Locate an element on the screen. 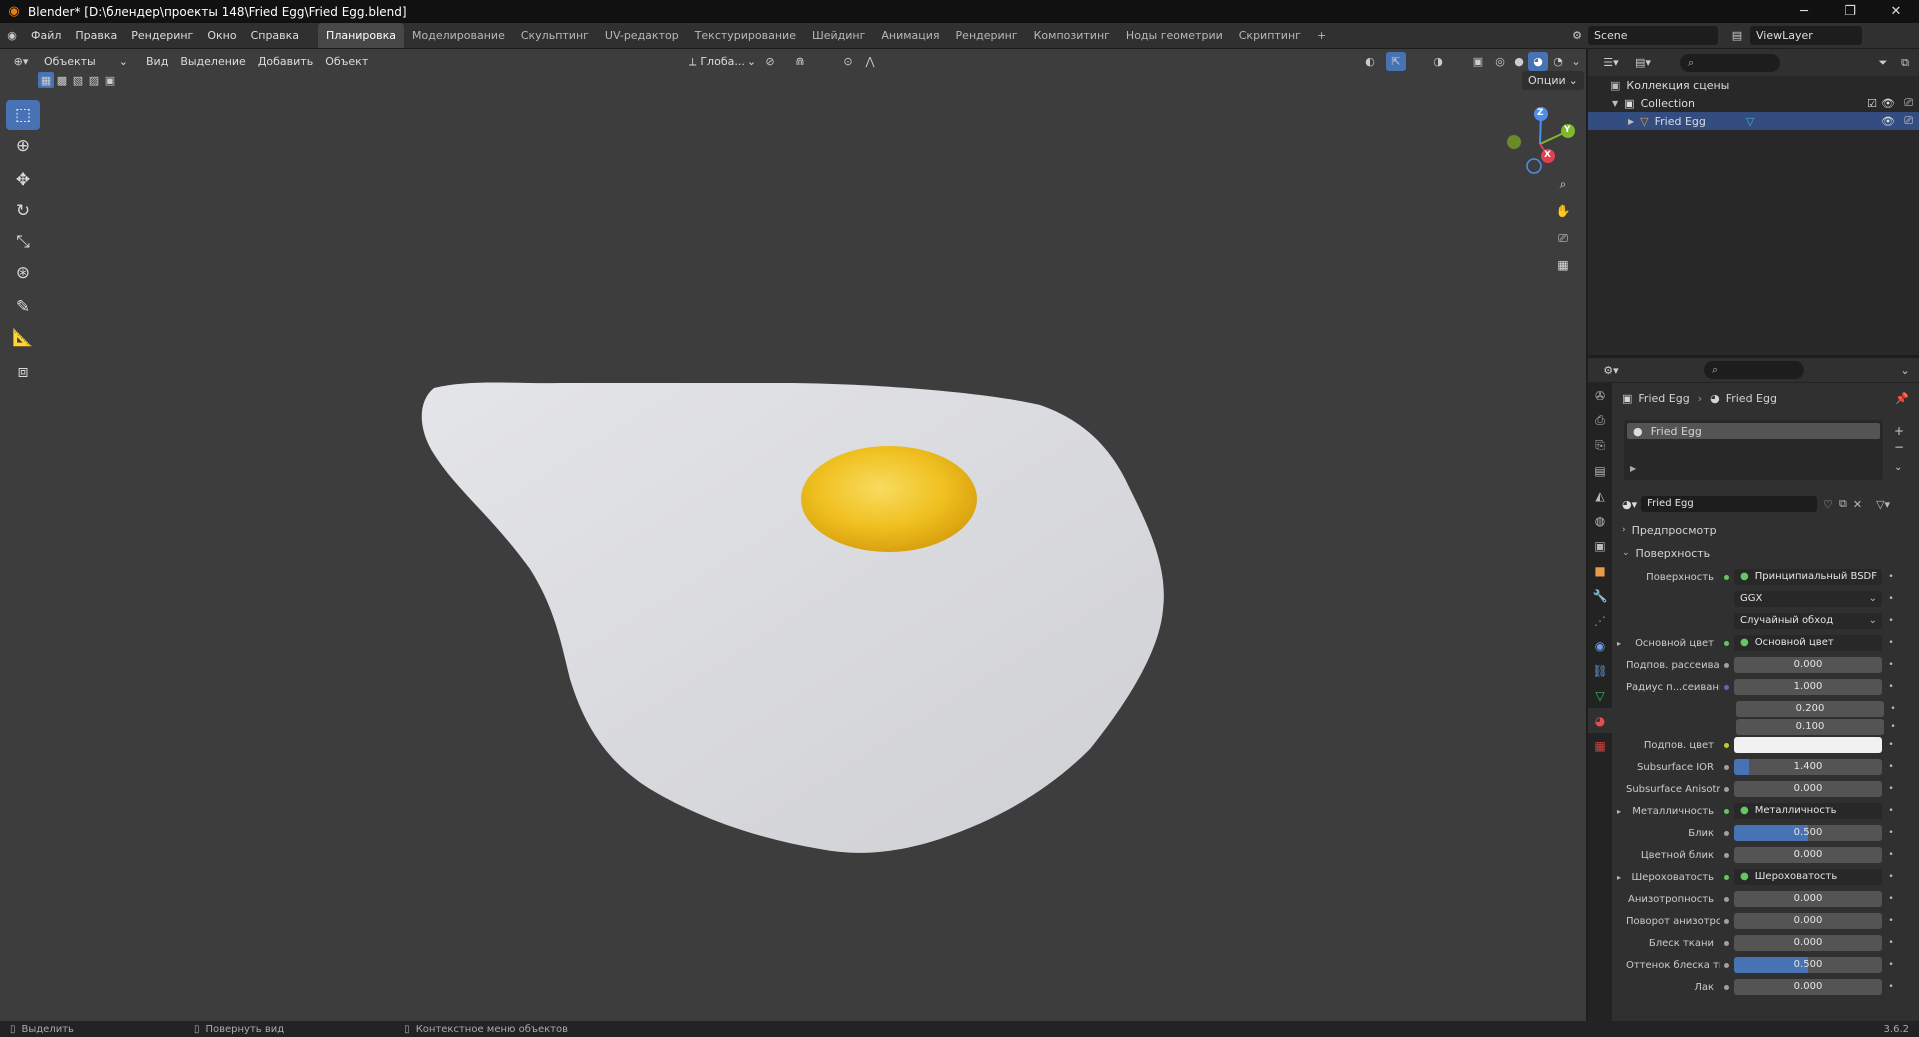  linked-input: ● Принципиальный BSDF is located at coordinates (1808, 577).